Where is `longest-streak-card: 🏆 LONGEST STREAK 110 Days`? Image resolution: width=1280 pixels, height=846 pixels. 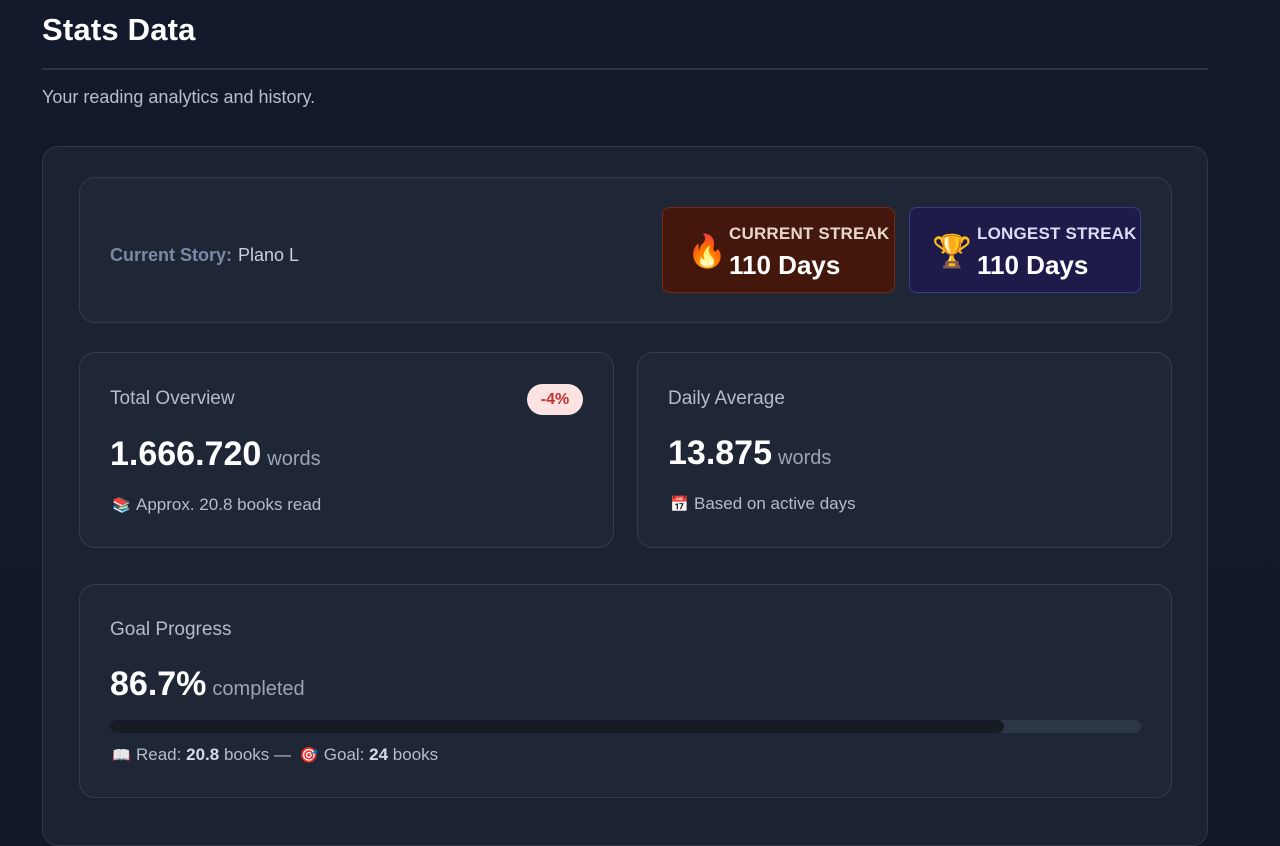 longest-streak-card: 🏆 LONGEST STREAK 110 Days is located at coordinates (1025, 250).